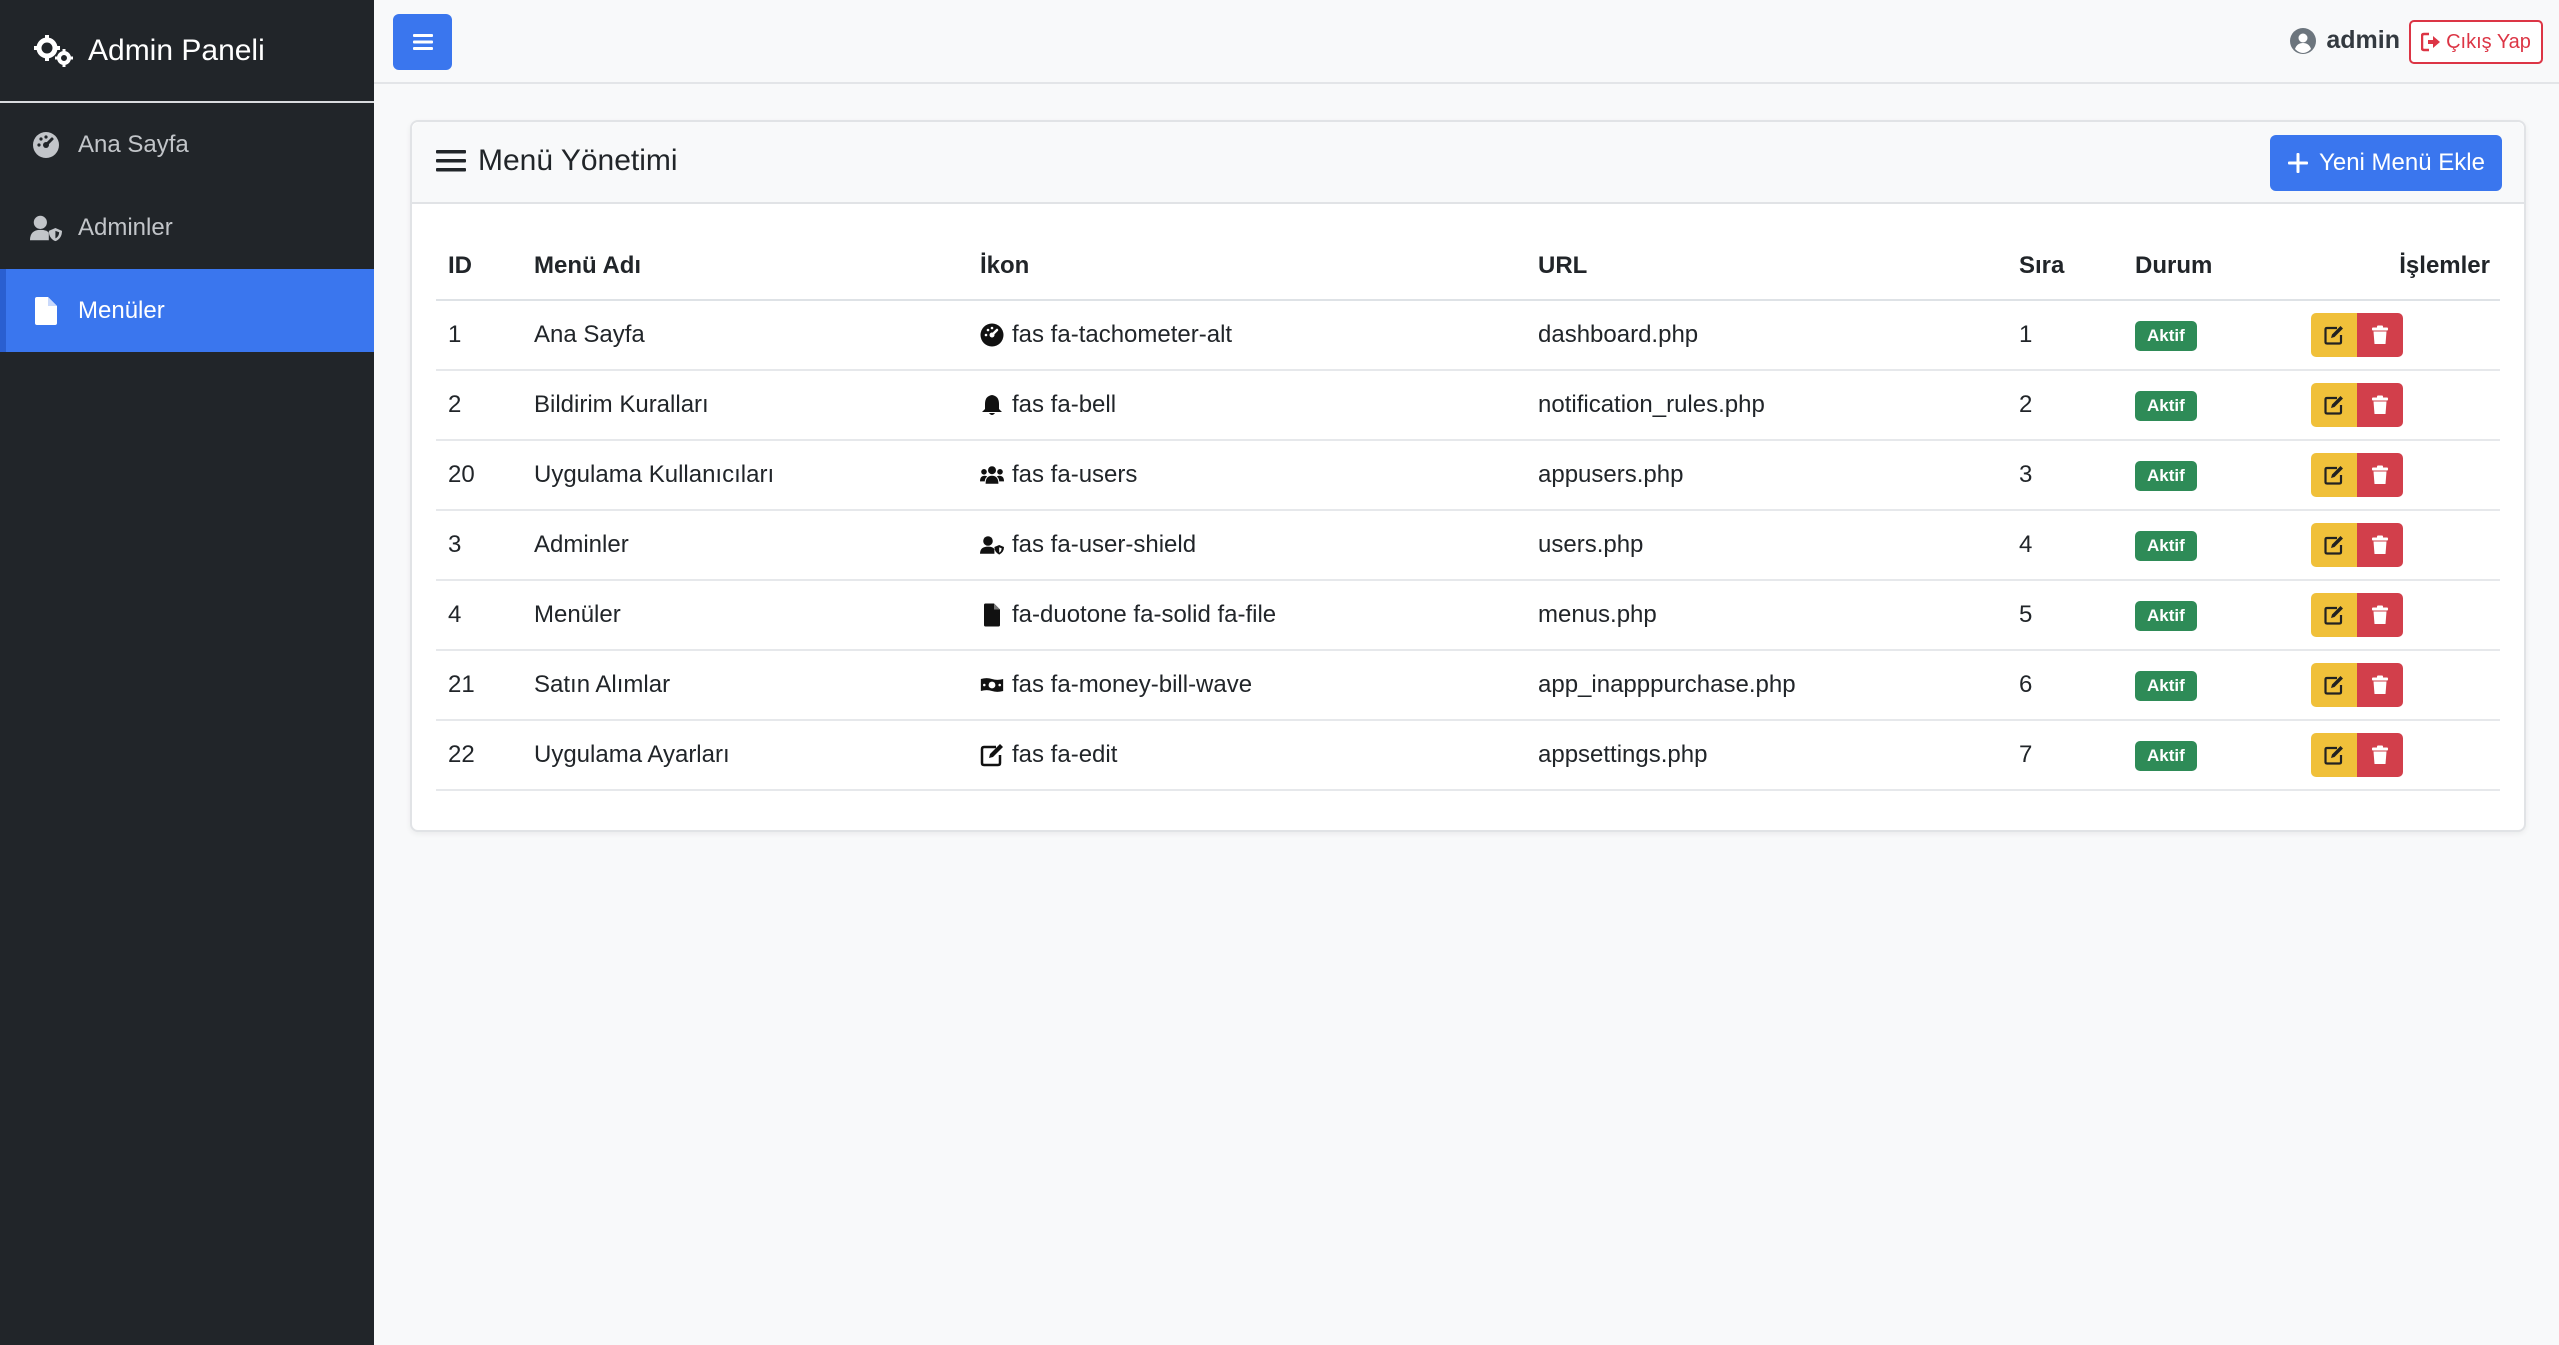  I want to click on sidebar-item-label: Adminler, so click(125, 227).